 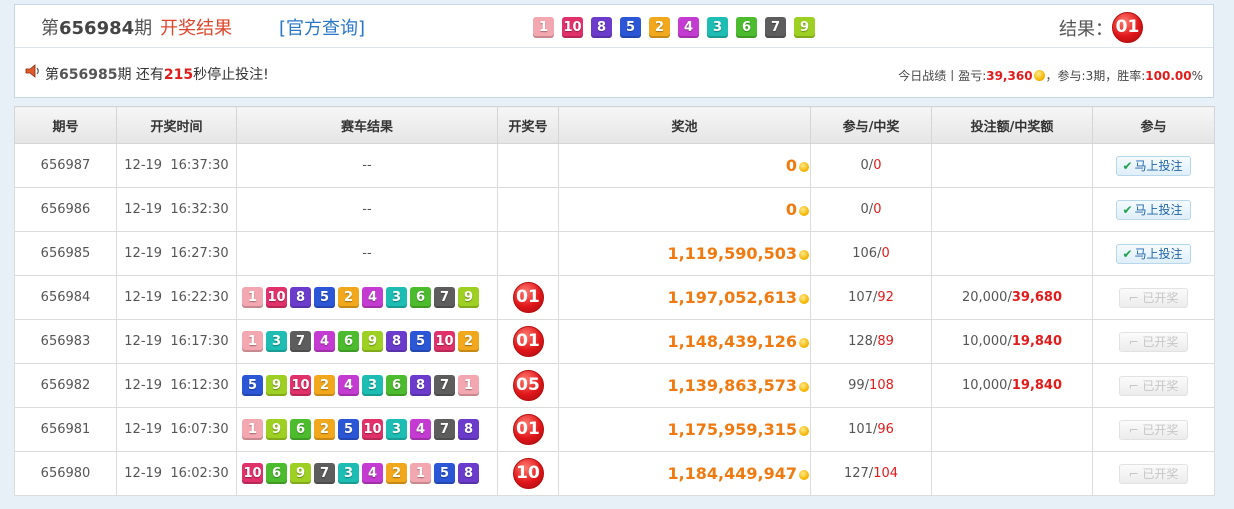 I want to click on race-balls: 5 9 10 2 4 3 6 8 7 1, so click(x=367, y=385).